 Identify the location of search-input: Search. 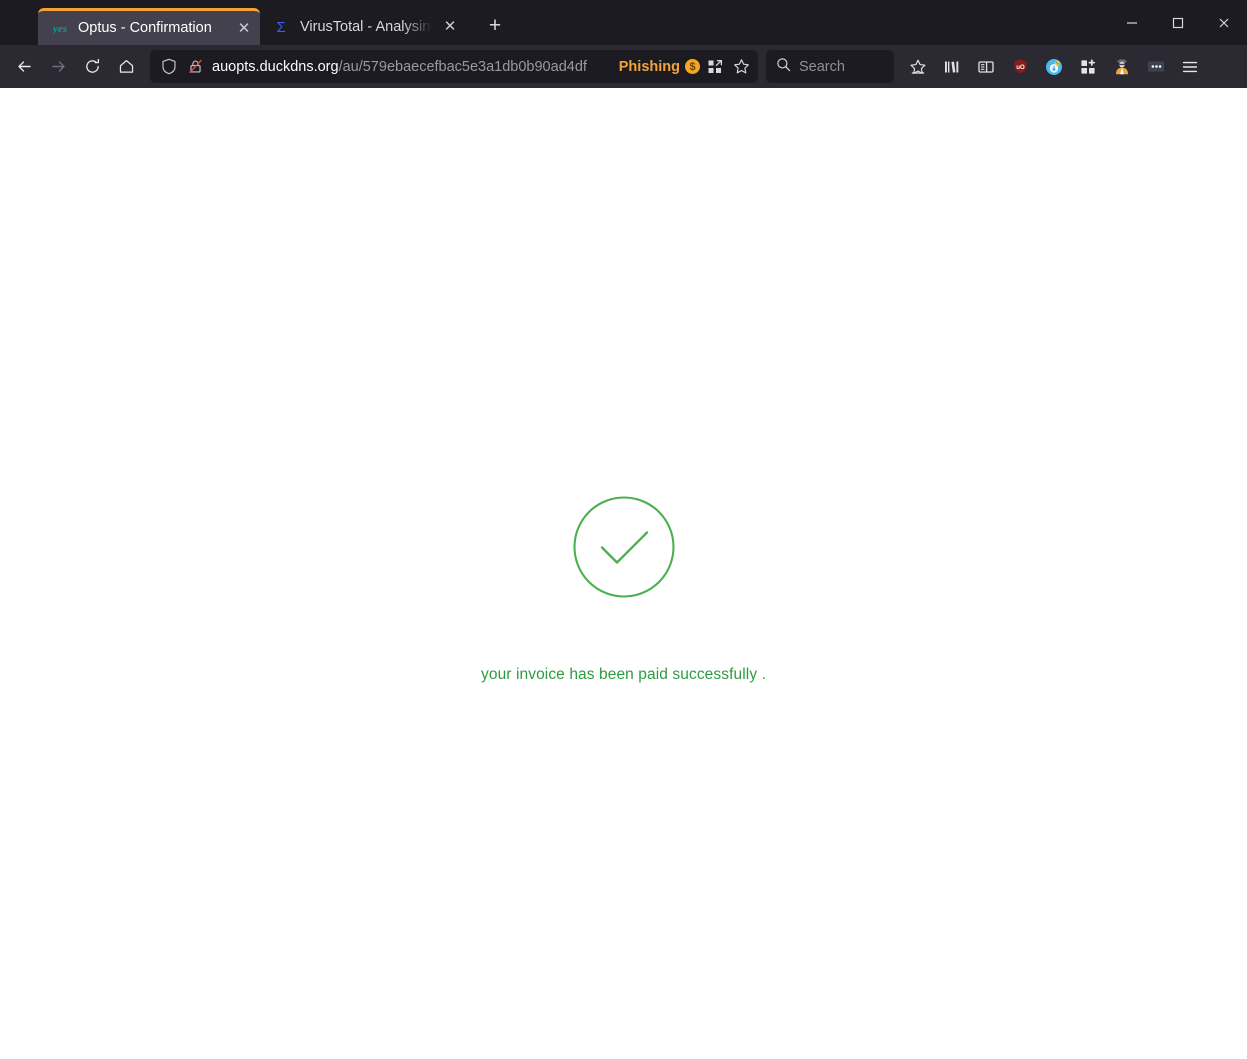
(822, 67).